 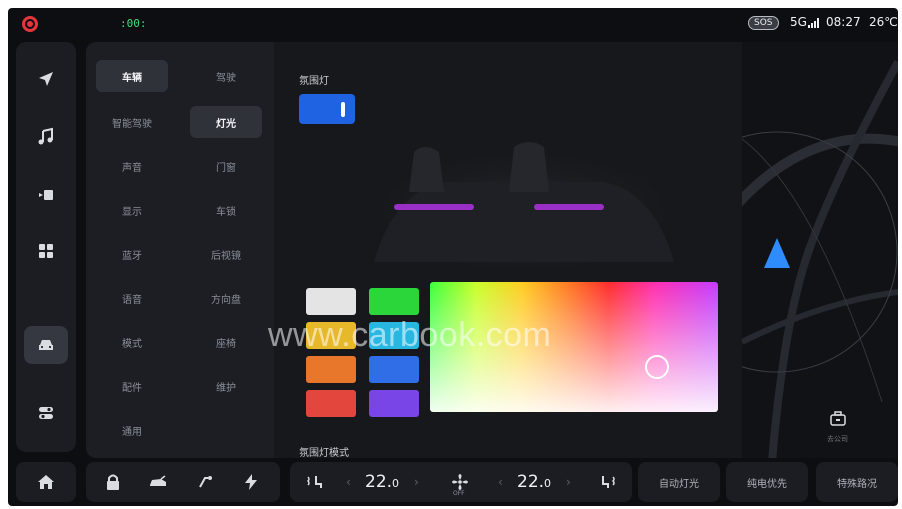 I want to click on trunk-button, so click(x=158, y=482).